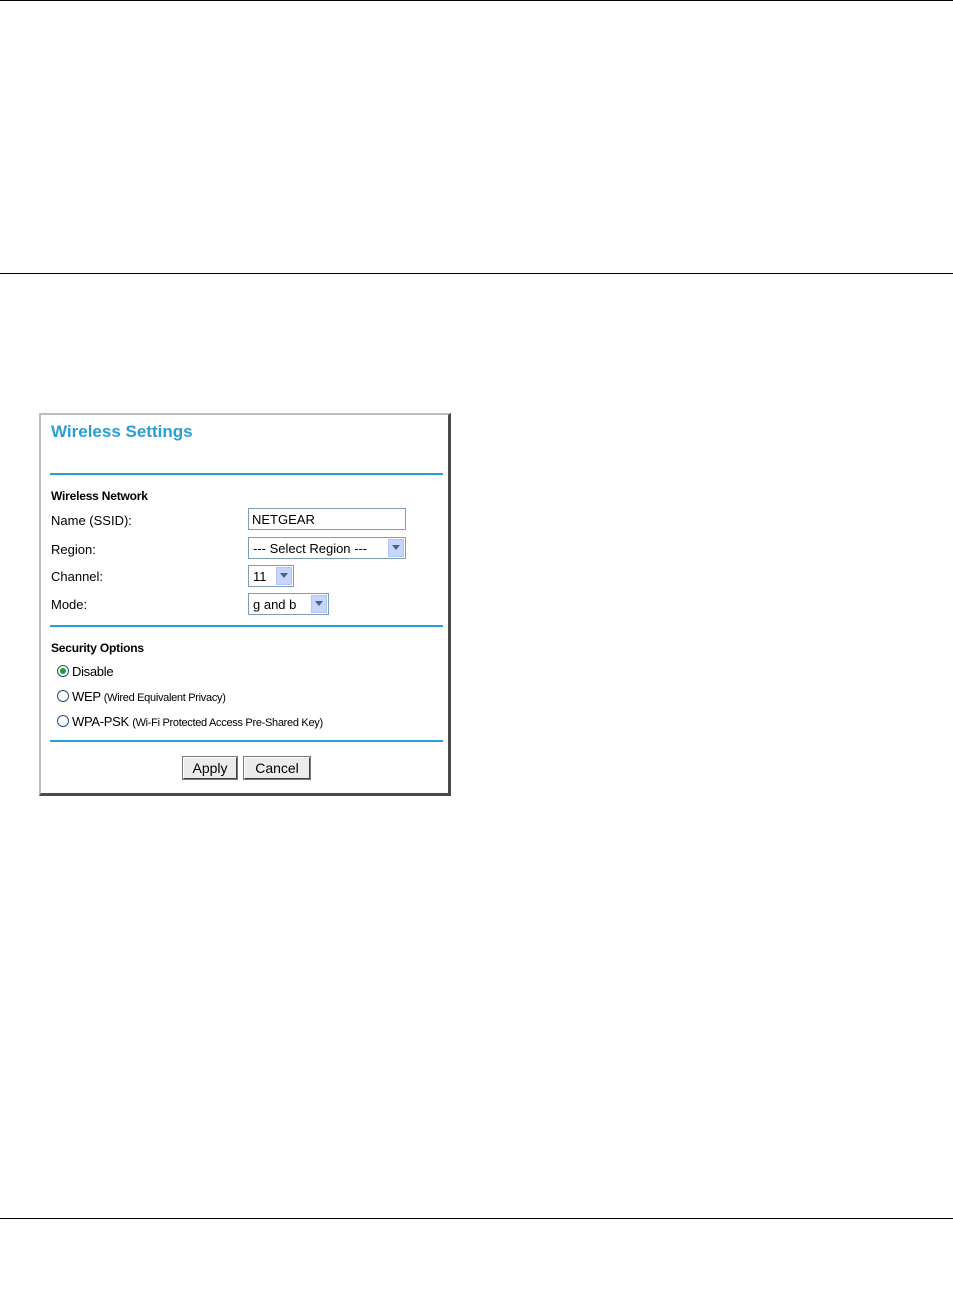 The image size is (953, 1305). What do you see at coordinates (63, 696) in the screenshot?
I see `radio-wep` at bounding box center [63, 696].